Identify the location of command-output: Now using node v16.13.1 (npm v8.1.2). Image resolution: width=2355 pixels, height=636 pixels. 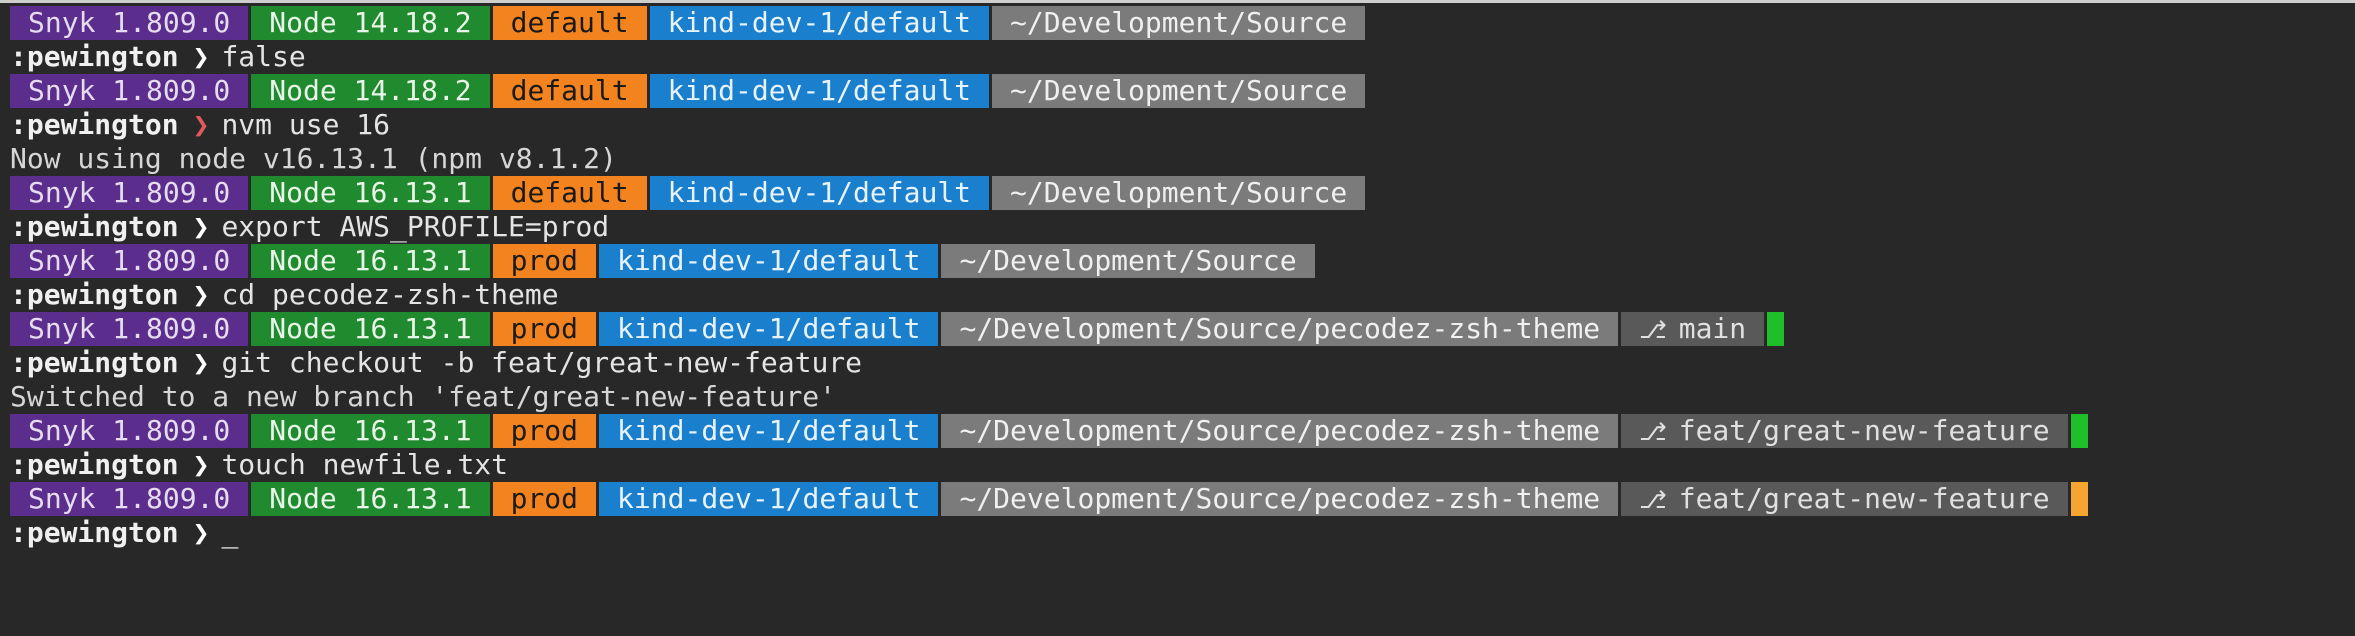
(313, 158).